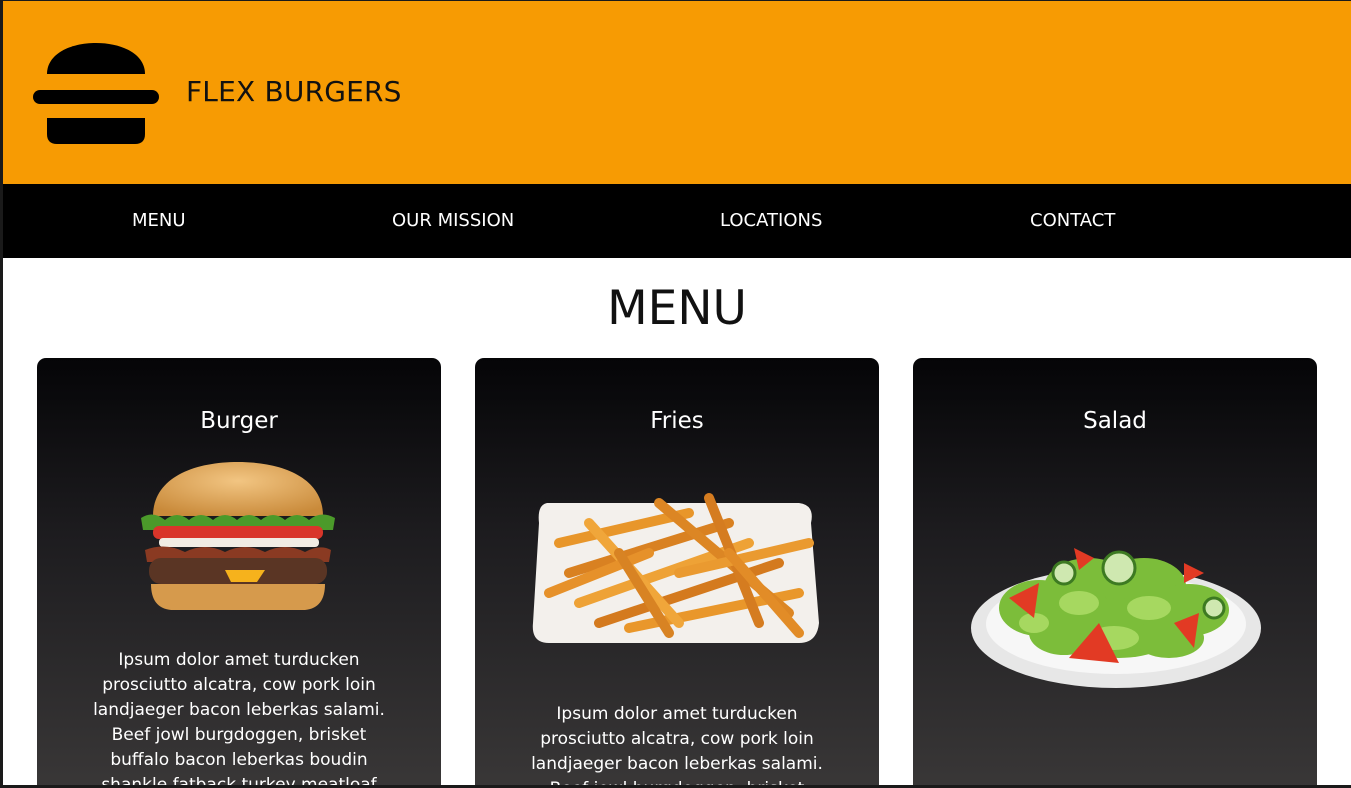  Describe the element at coordinates (677, 221) in the screenshot. I see `main-nav: MENU OUR MISSION LOCATIONS CONTACT` at that location.